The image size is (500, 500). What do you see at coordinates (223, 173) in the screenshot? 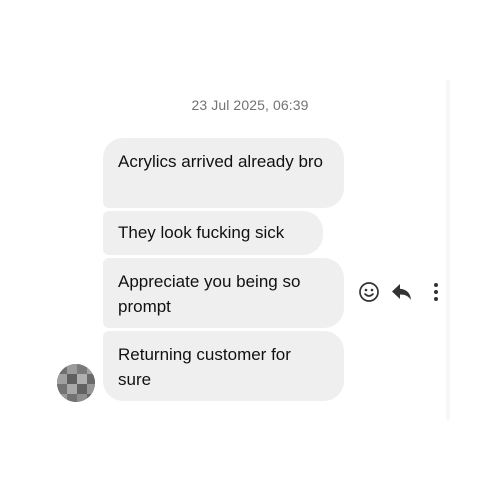
I see `message-bubble: Acrylics arrived already bro` at bounding box center [223, 173].